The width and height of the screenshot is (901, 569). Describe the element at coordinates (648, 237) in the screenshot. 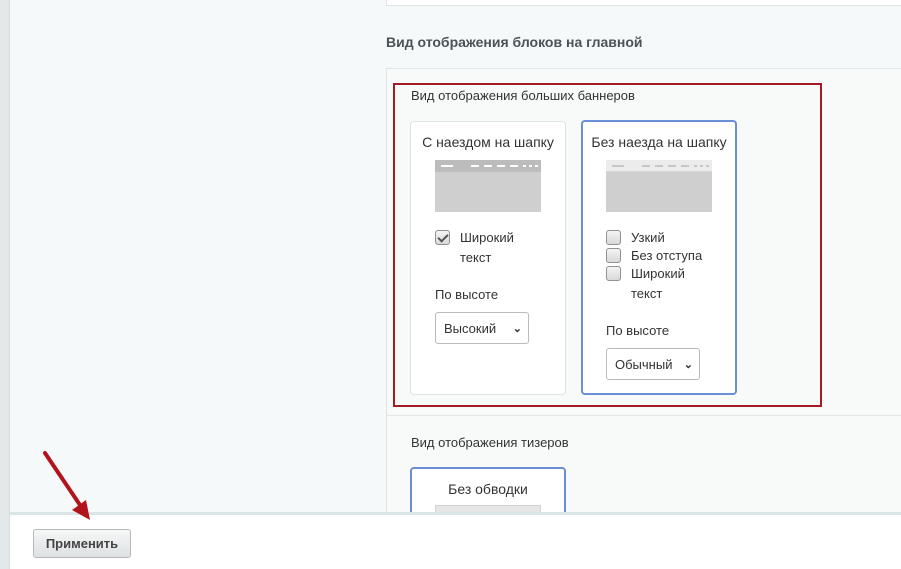

I see `checkbox-label: Узкий` at that location.